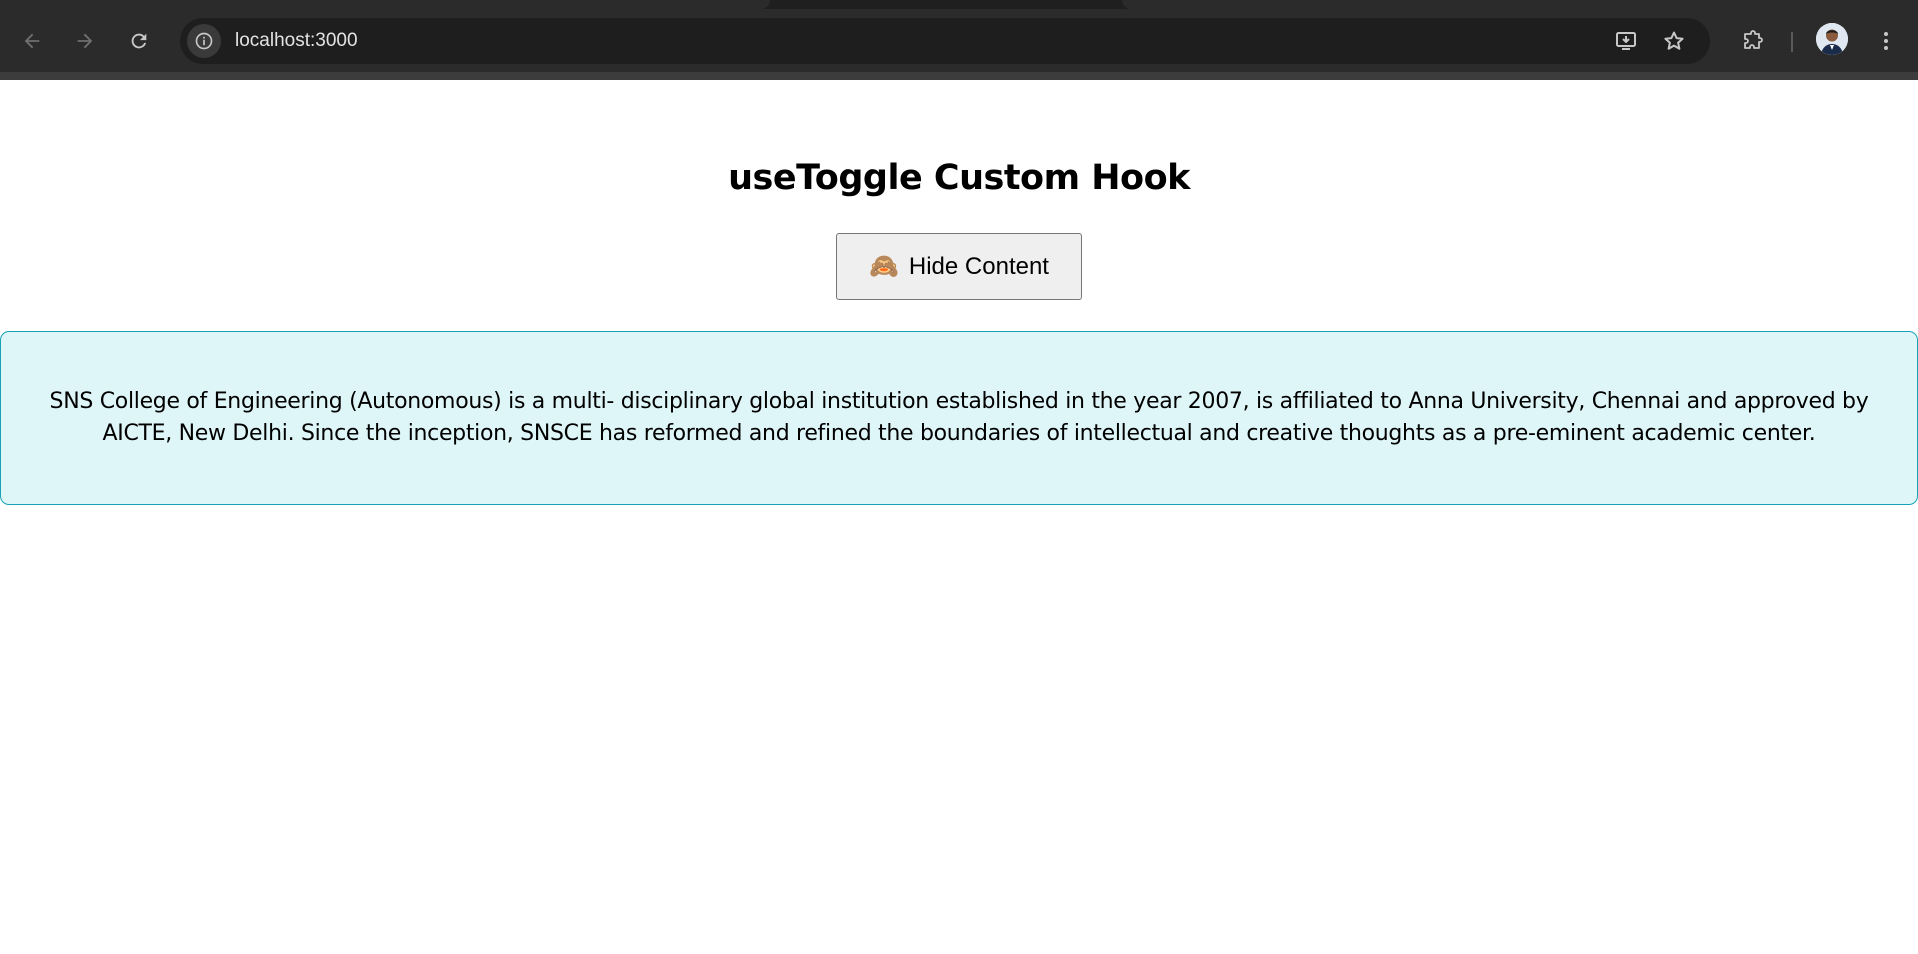 The image size is (1918, 954). Describe the element at coordinates (959, 4) in the screenshot. I see `tab-strip` at that location.